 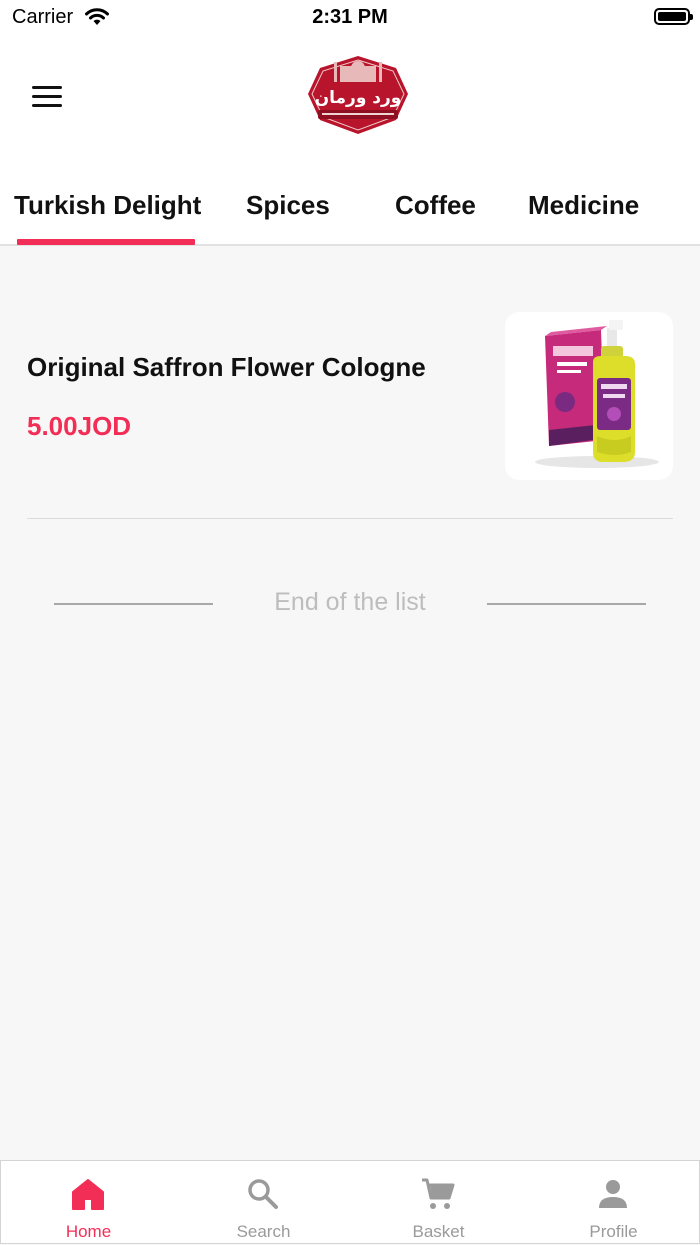 I want to click on home-icon, so click(x=88, y=1194).